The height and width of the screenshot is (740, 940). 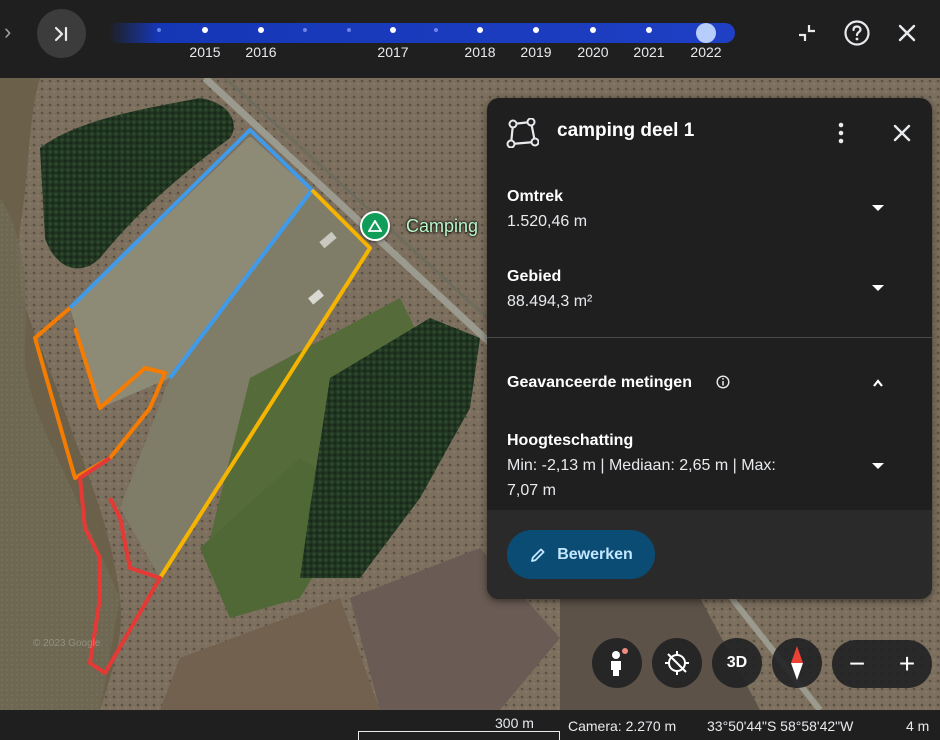 I want to click on timeline-year-label: 2017, so click(x=392, y=52).